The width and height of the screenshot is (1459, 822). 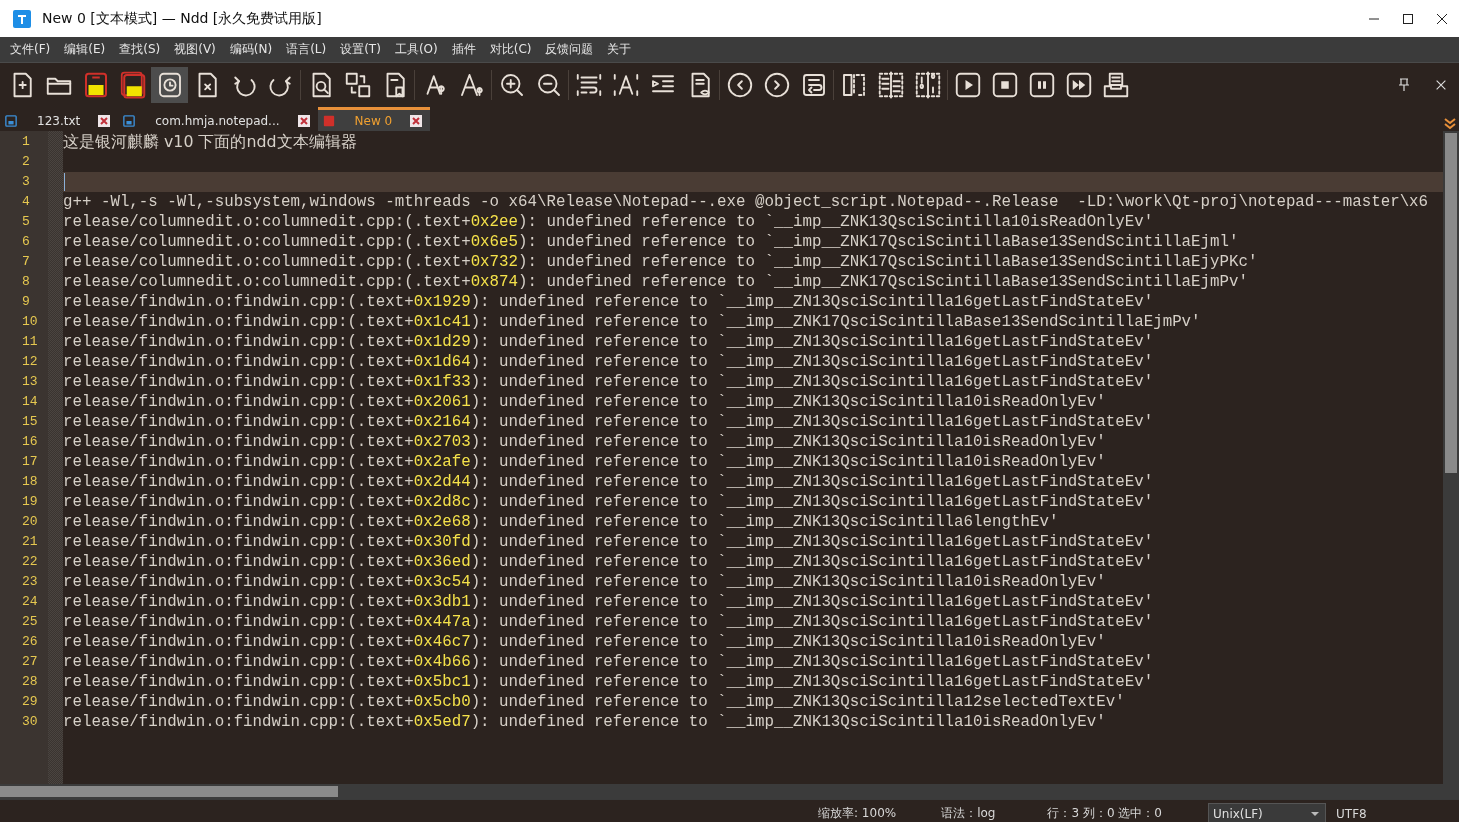 I want to click on code-line: release/findwin.o:findwin.cpp:(.text+0x1c41): undefined reference to `__imp__ZNK17QsciScintillaBase13SendScintillaEjmPv', so click(x=632, y=322).